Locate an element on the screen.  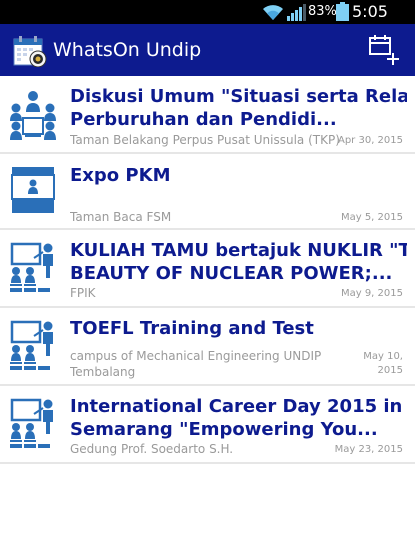
event-title: TOEFL Training and Test is located at coordinates (238, 328).